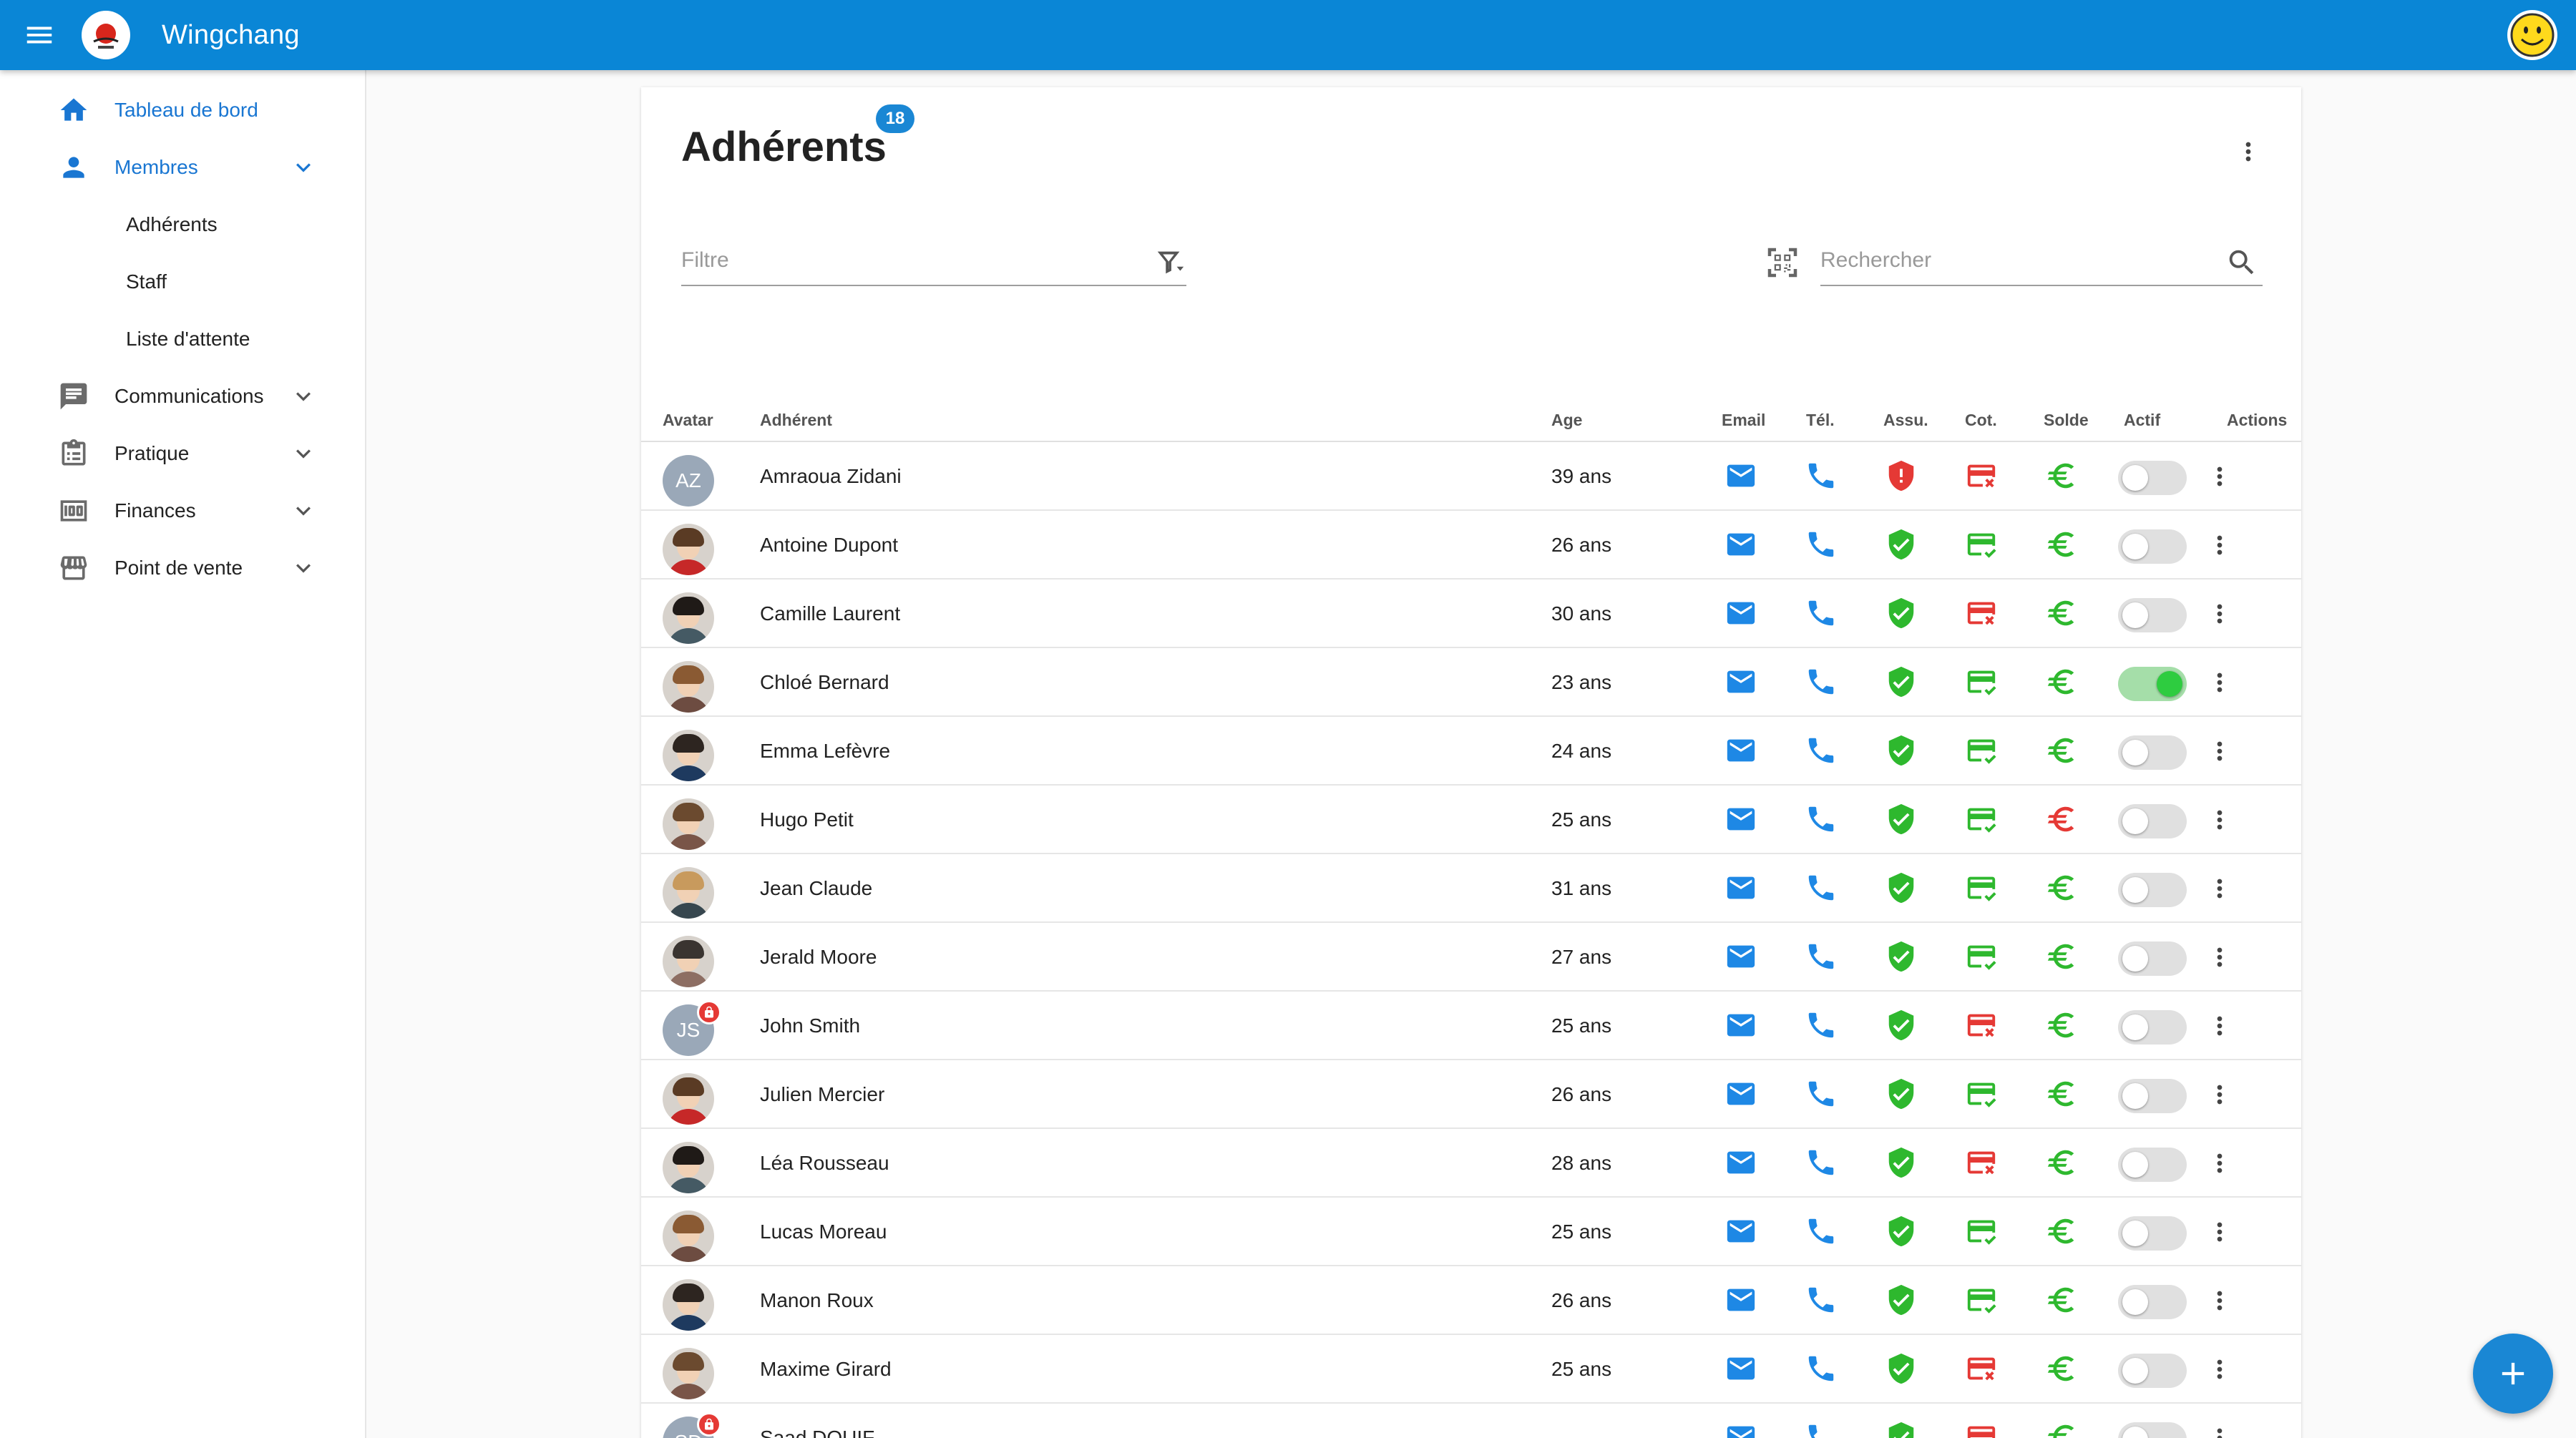  Describe the element at coordinates (2241, 263) in the screenshot. I see `search-icon` at that location.